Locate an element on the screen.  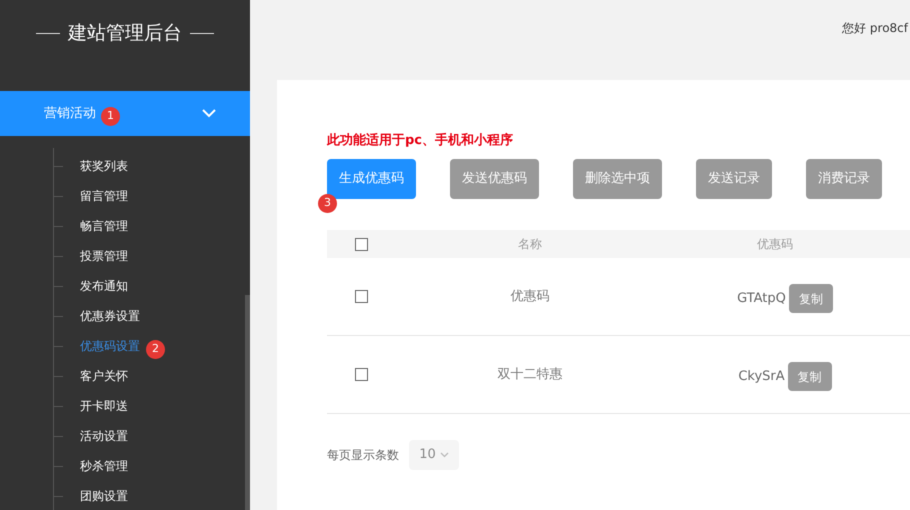
table-cell-text: 优惠码 is located at coordinates (530, 297).